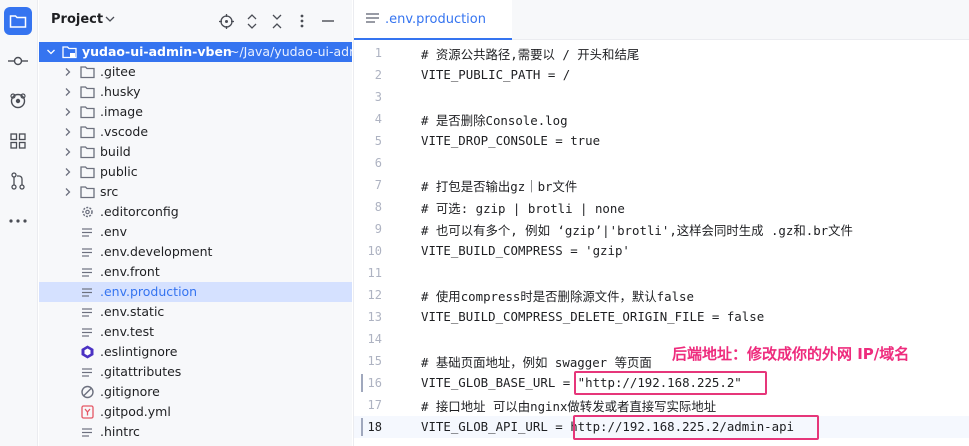 The height and width of the screenshot is (446, 969). What do you see at coordinates (523, 208) in the screenshot?
I see `code-comment-line: # 可选: gzip | brotli | none` at bounding box center [523, 208].